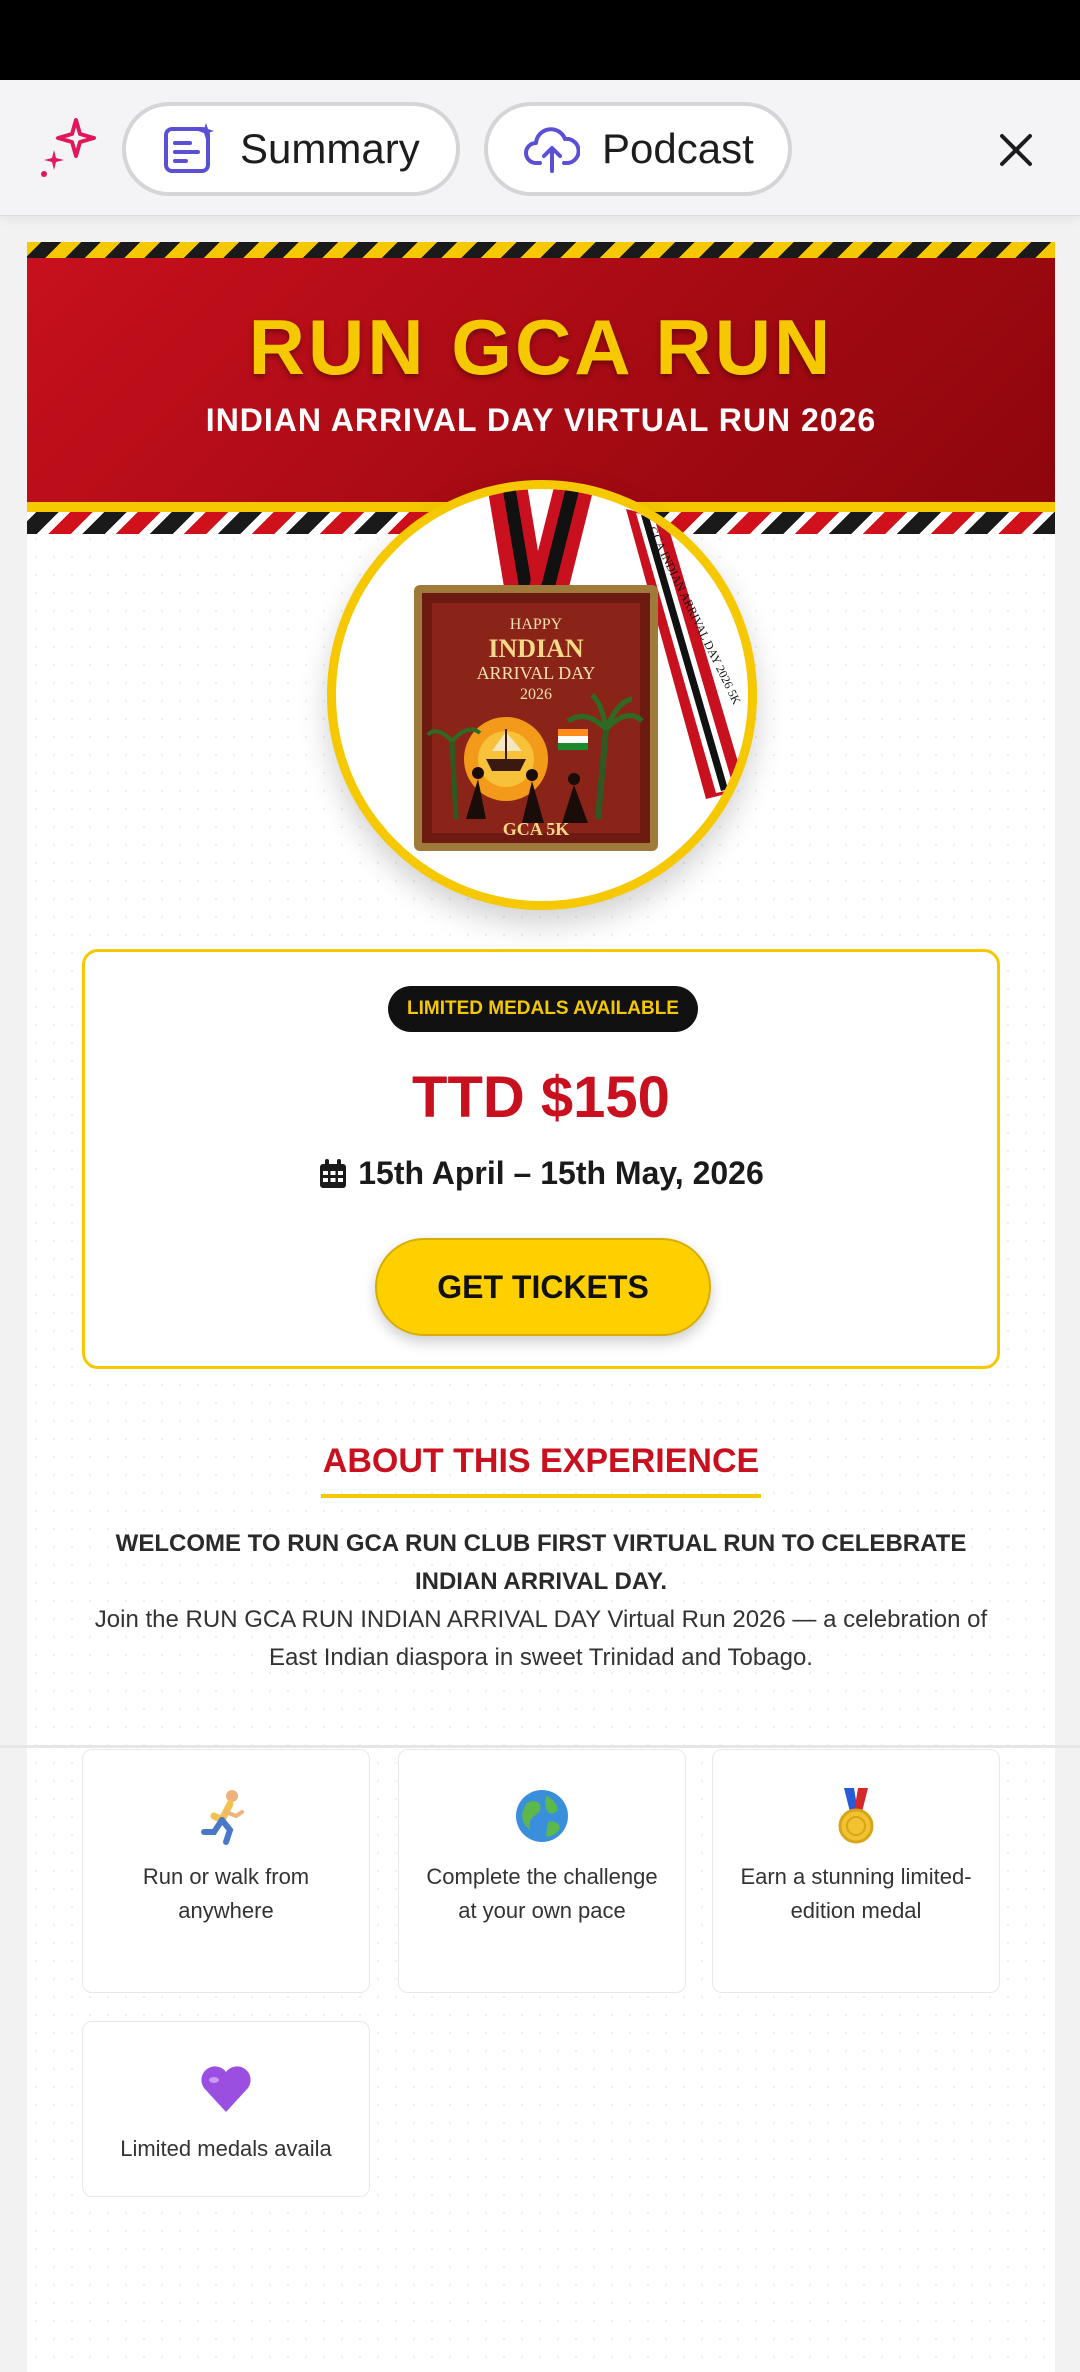  I want to click on summary-icon, so click(189, 148).